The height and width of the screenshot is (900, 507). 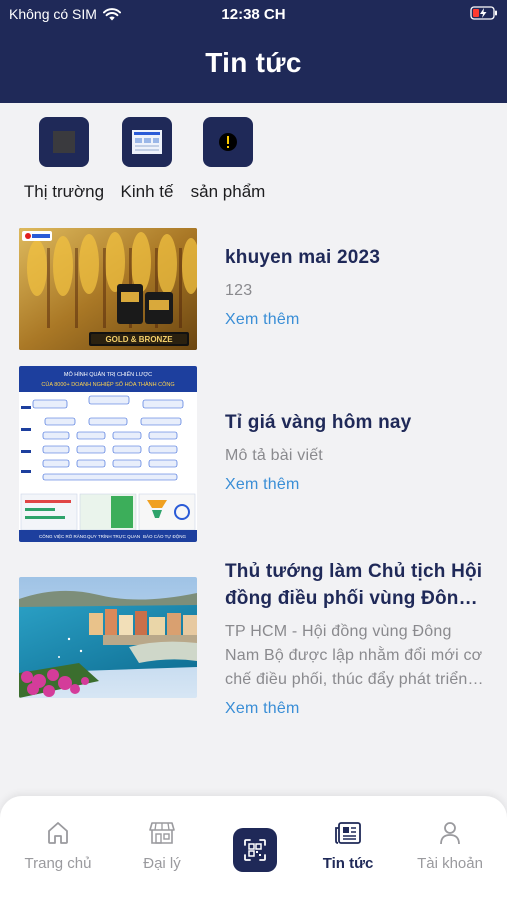 I want to click on app-header: Không có SIM 12:38 CH Tin tức, so click(x=253, y=51).